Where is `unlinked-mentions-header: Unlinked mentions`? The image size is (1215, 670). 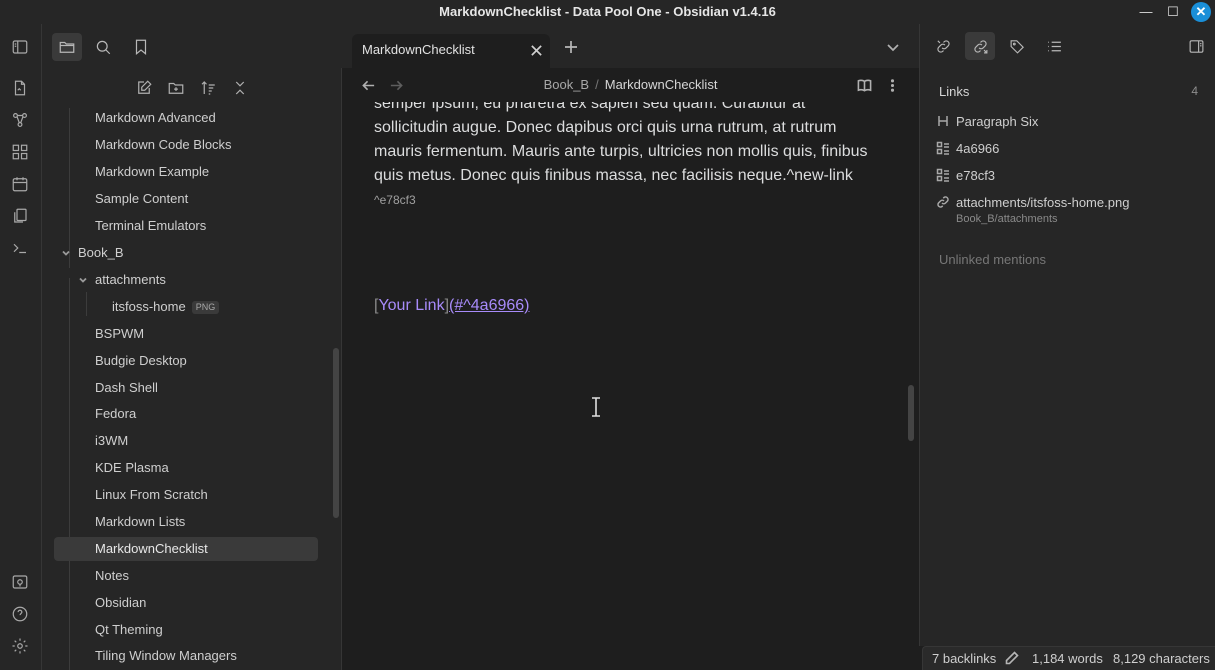 unlinked-mentions-header: Unlinked mentions is located at coordinates (992, 259).